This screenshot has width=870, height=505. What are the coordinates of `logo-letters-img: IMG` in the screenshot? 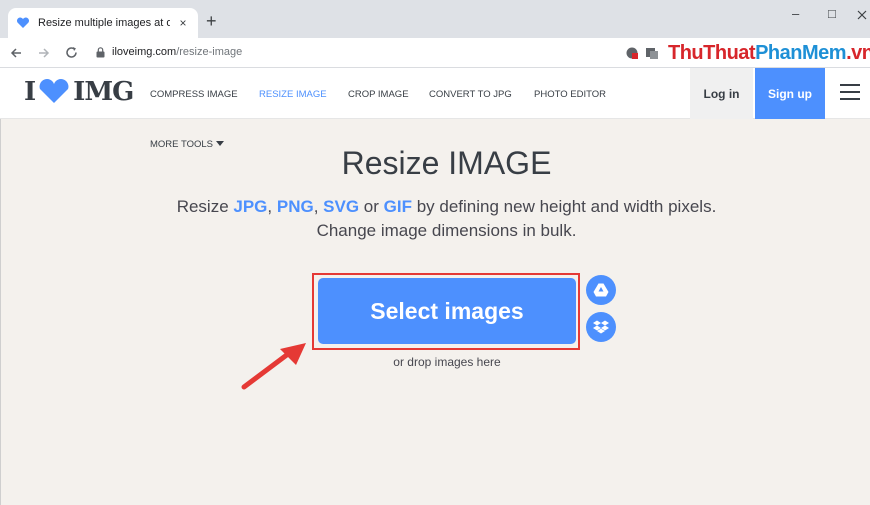 It's located at (103, 92).